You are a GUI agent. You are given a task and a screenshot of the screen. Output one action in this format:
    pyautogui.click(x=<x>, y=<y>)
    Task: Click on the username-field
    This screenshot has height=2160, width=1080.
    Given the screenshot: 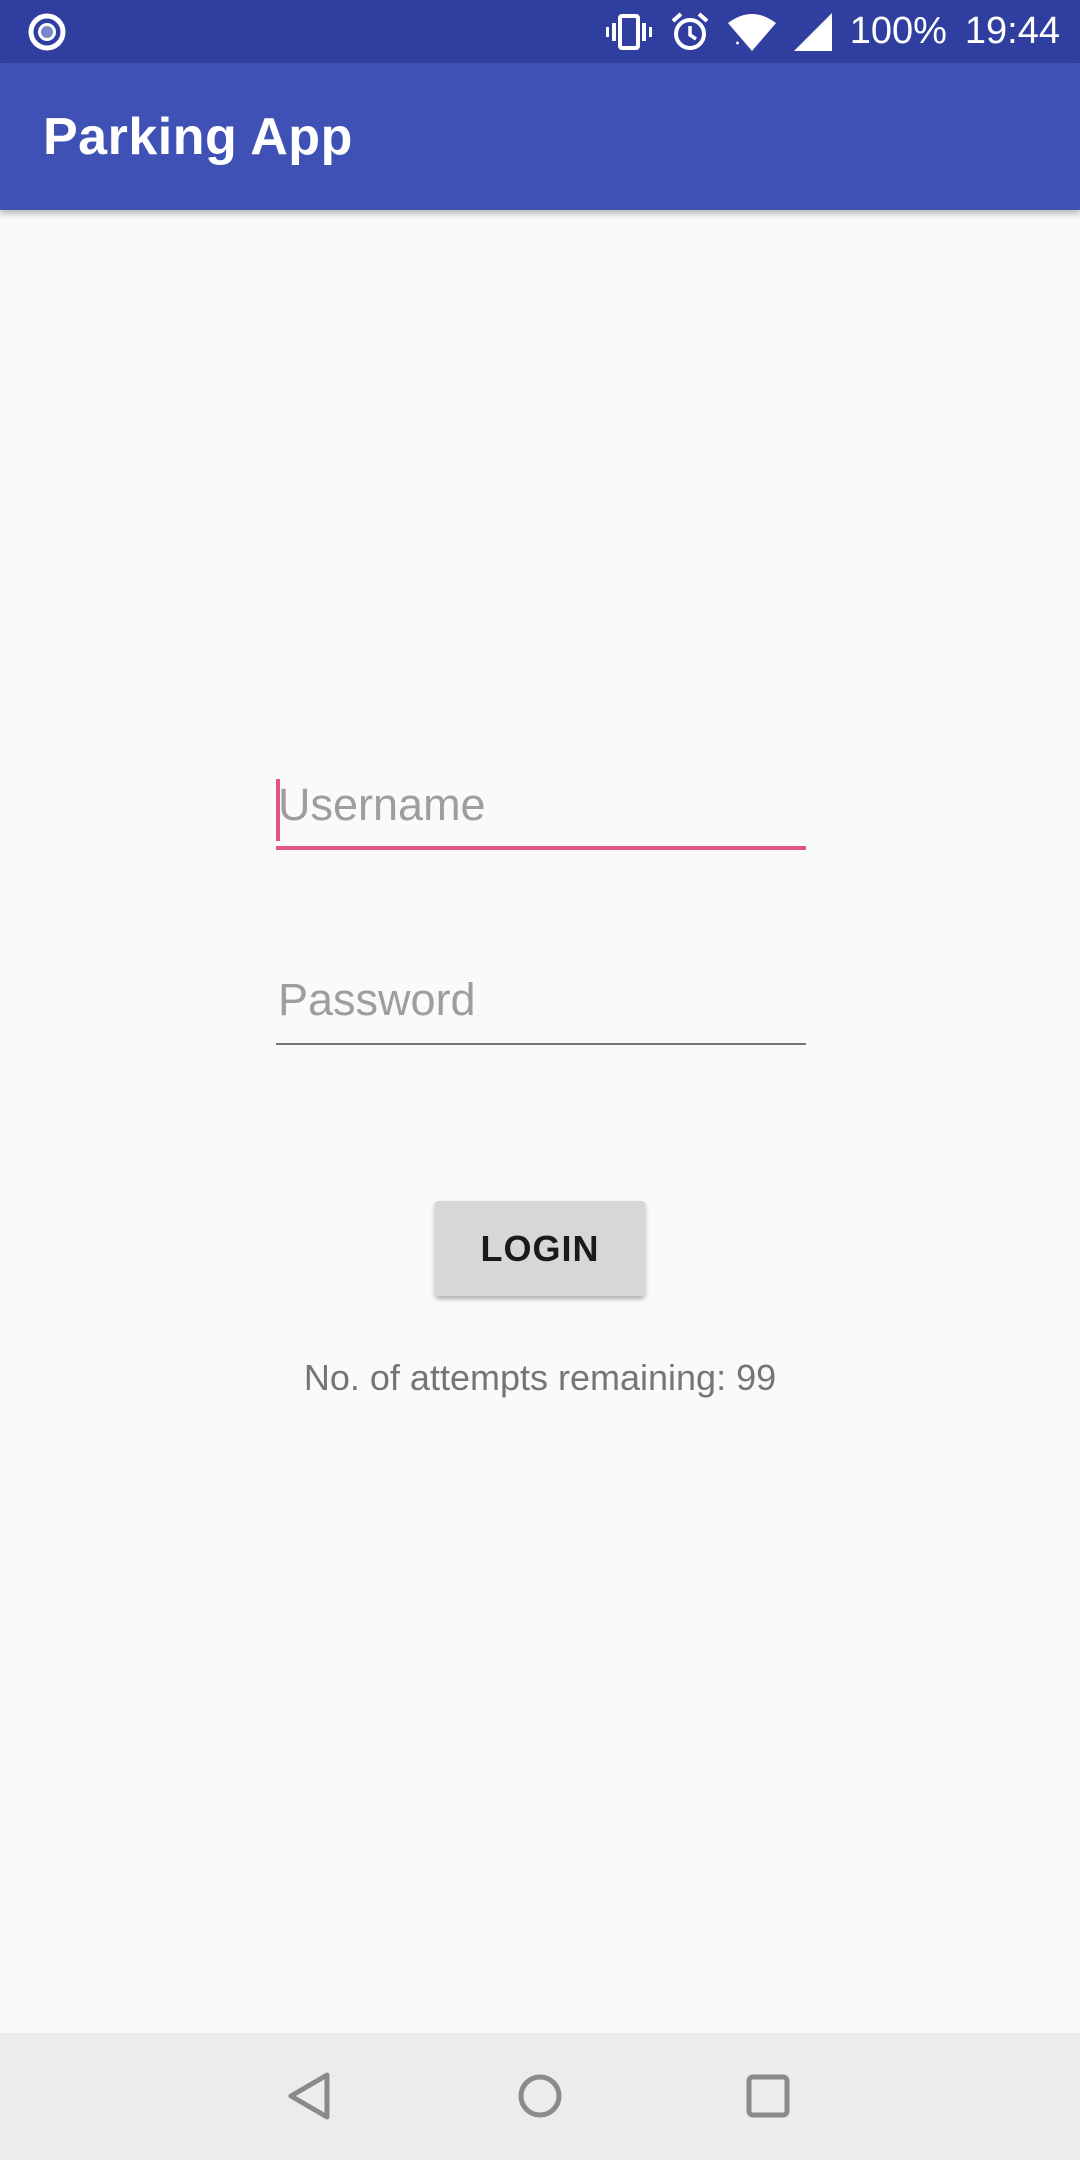 What is the action you would take?
    pyautogui.click(x=541, y=810)
    